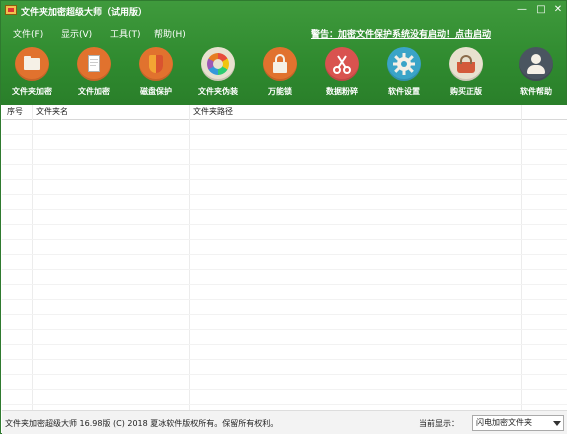 The height and width of the screenshot is (434, 567). What do you see at coordinates (439, 423) in the screenshot?
I see `current-display-label: 当前显示：` at bounding box center [439, 423].